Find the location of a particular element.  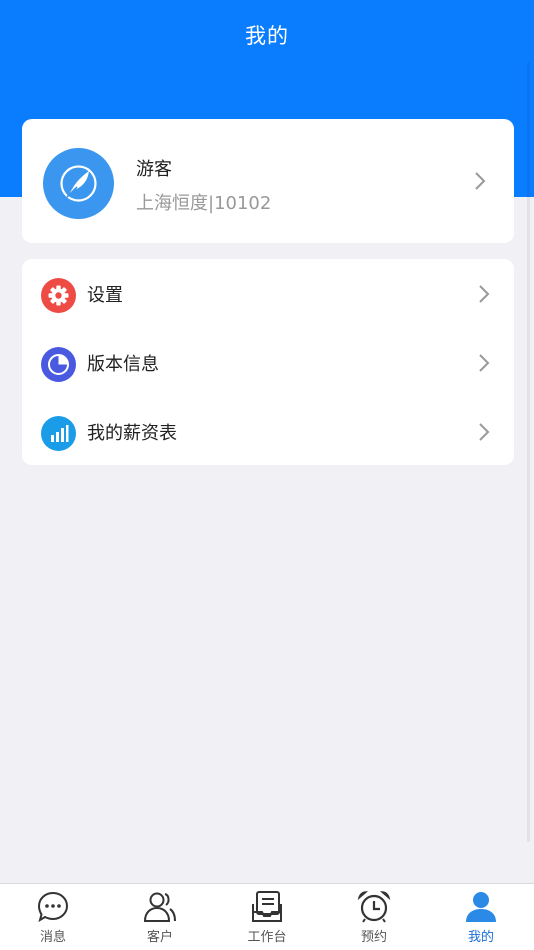

pie-chart-icon is located at coordinates (58, 364).